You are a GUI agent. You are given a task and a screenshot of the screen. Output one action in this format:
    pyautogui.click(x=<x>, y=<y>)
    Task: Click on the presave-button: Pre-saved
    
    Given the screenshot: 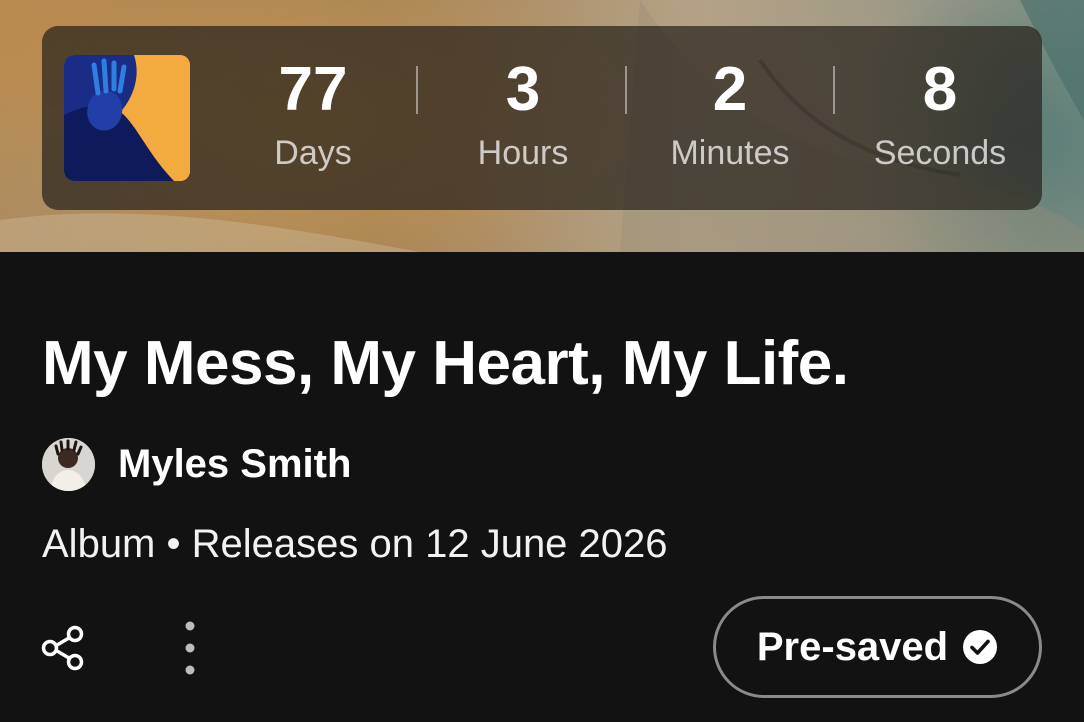 What is the action you would take?
    pyautogui.click(x=877, y=647)
    